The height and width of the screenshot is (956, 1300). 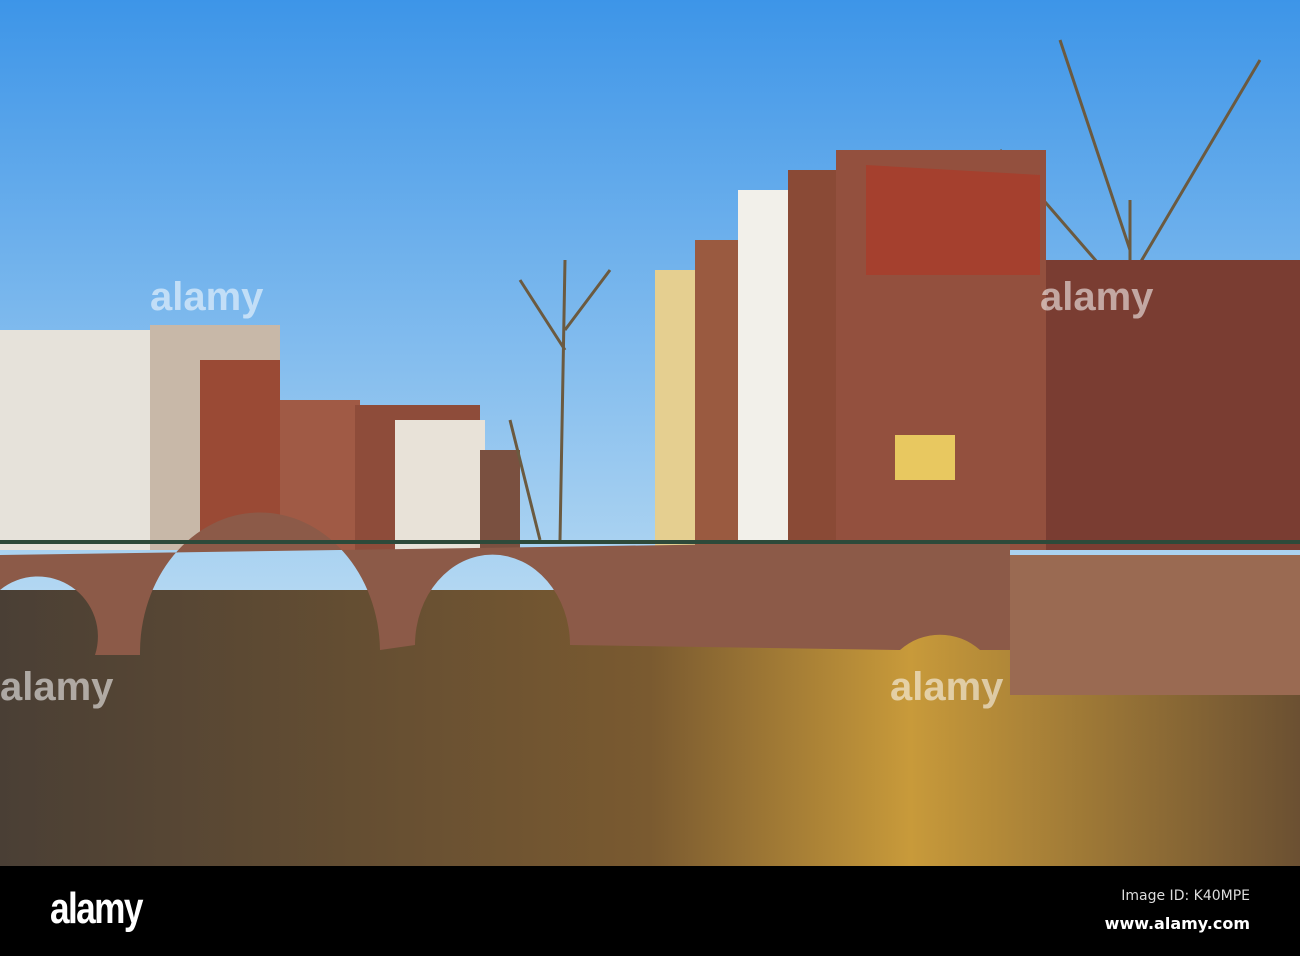 What do you see at coordinates (1177, 923) in the screenshot?
I see `website-link: www.alamy.com` at bounding box center [1177, 923].